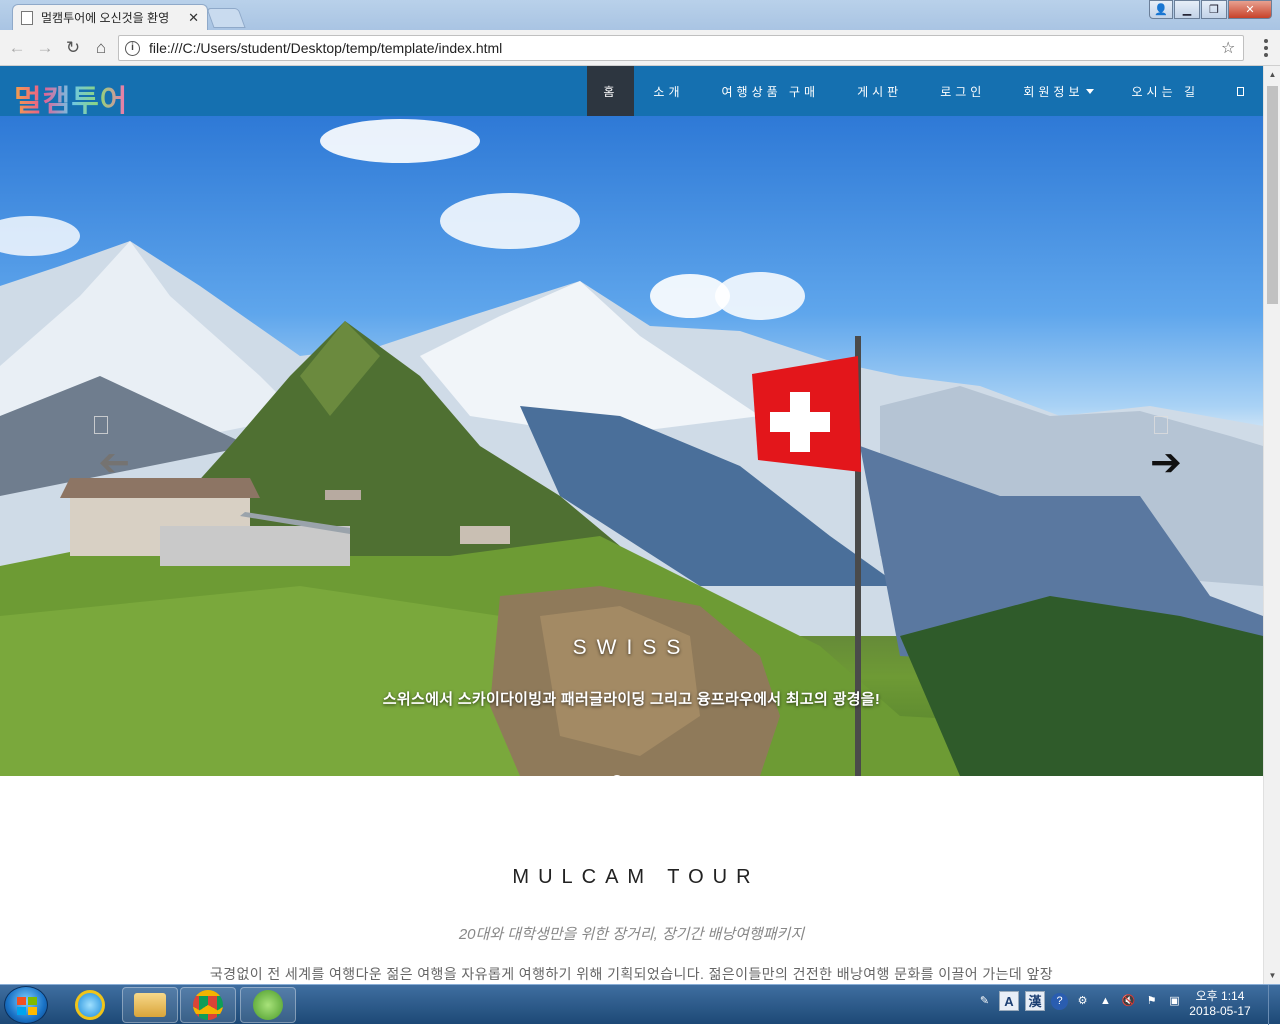 The height and width of the screenshot is (1025, 1280). I want to click on nav-label: 게시판, so click(880, 91).